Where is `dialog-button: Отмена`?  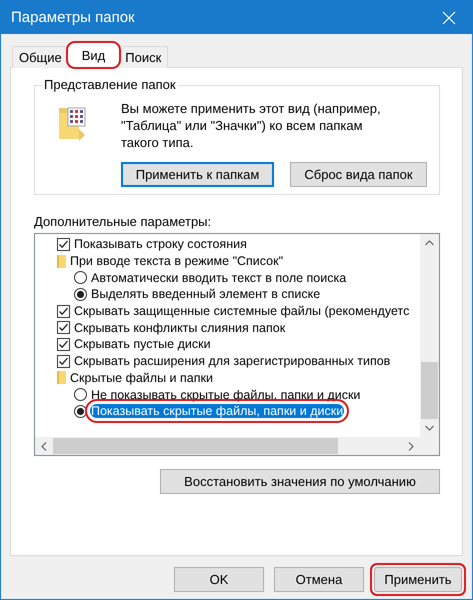 dialog-button: Отмена is located at coordinates (319, 579).